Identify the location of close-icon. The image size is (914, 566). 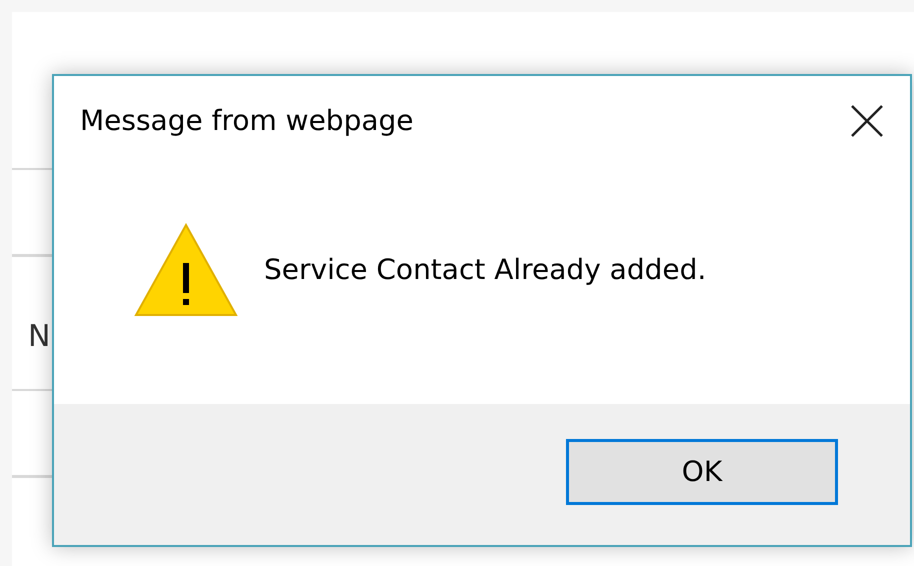
(867, 121).